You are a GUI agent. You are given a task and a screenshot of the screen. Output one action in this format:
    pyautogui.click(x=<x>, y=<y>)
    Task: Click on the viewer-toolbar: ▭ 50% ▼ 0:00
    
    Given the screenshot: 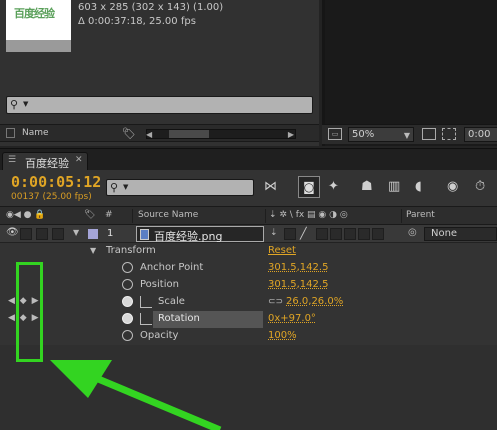 What is the action you would take?
    pyautogui.click(x=409, y=134)
    